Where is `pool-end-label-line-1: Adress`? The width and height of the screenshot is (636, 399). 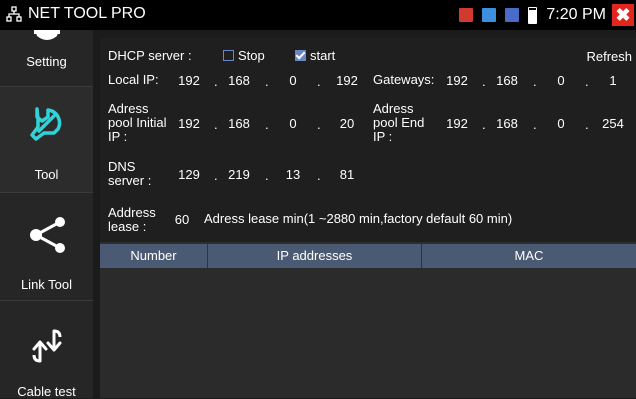 pool-end-label-line-1: Adress is located at coordinates (393, 108).